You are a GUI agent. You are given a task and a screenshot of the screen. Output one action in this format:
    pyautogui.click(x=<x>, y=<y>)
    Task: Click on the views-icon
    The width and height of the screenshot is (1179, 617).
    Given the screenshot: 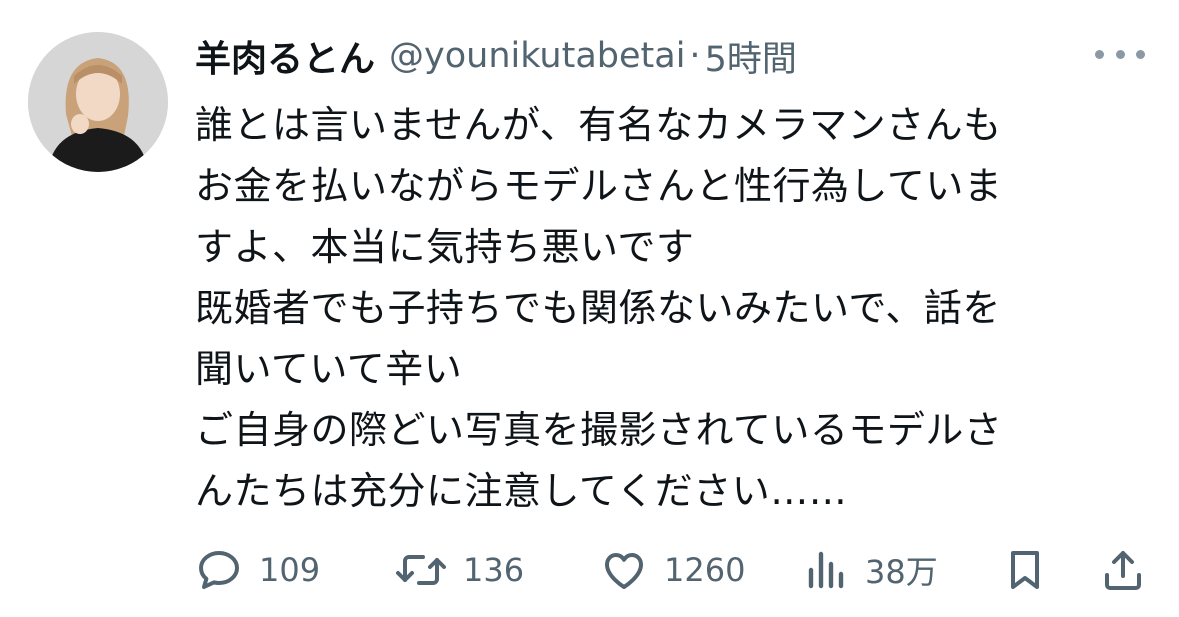 What is the action you would take?
    pyautogui.click(x=826, y=570)
    